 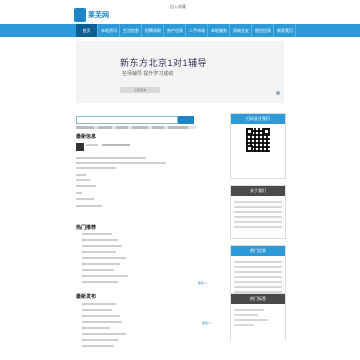 I want to click on site-logo: 莱芜网, so click(x=91, y=15).